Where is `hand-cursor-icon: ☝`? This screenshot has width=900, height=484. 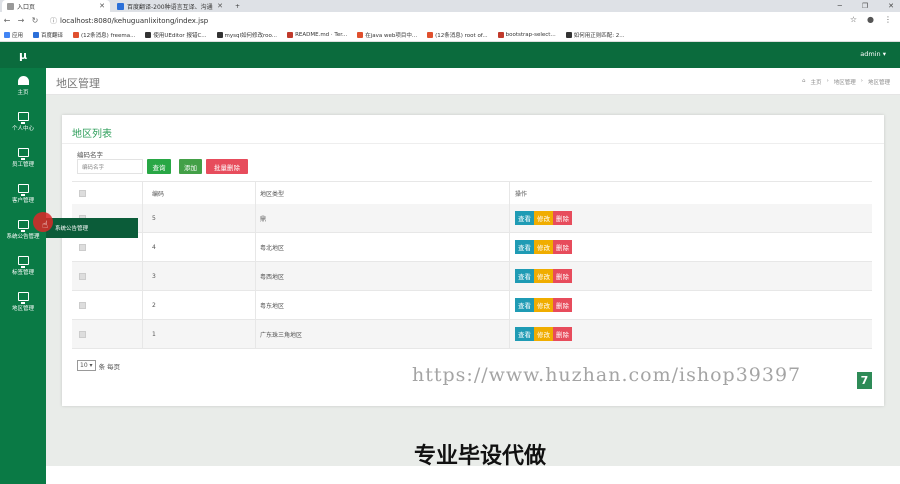
hand-cursor-icon: ☝ is located at coordinates (45, 225).